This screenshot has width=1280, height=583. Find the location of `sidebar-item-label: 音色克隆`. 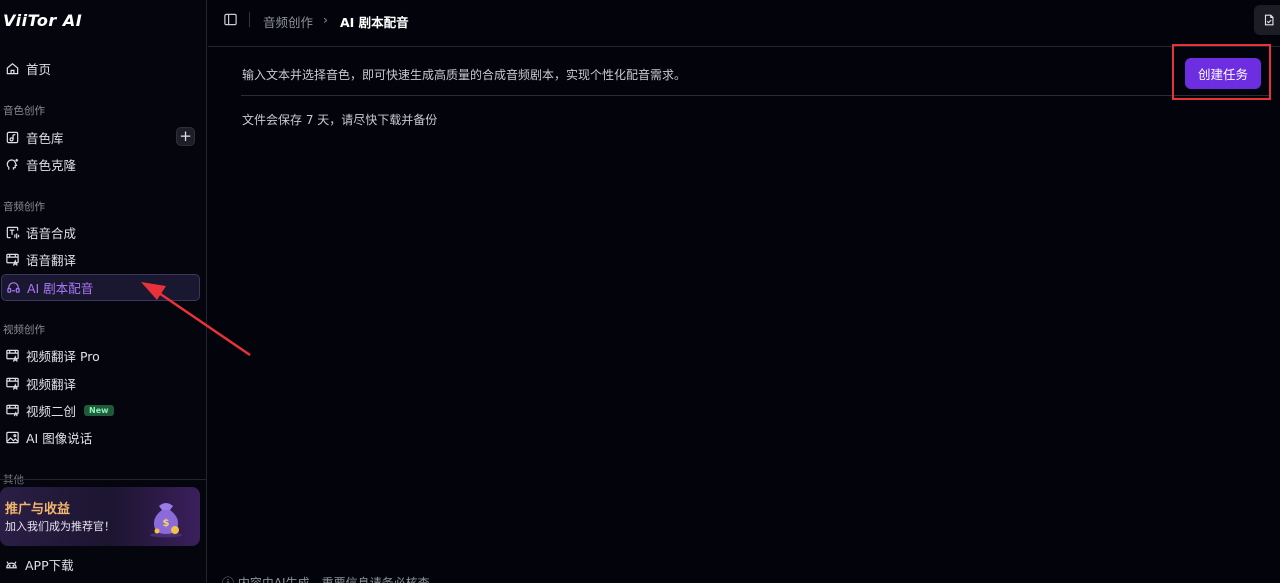

sidebar-item-label: 音色克隆 is located at coordinates (51, 165).